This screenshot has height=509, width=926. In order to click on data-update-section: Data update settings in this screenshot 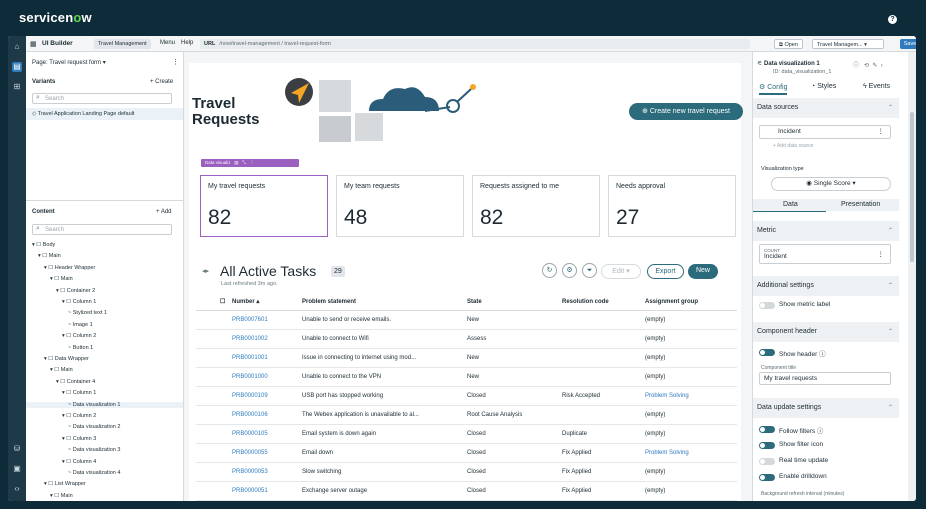, I will do `click(826, 408)`.